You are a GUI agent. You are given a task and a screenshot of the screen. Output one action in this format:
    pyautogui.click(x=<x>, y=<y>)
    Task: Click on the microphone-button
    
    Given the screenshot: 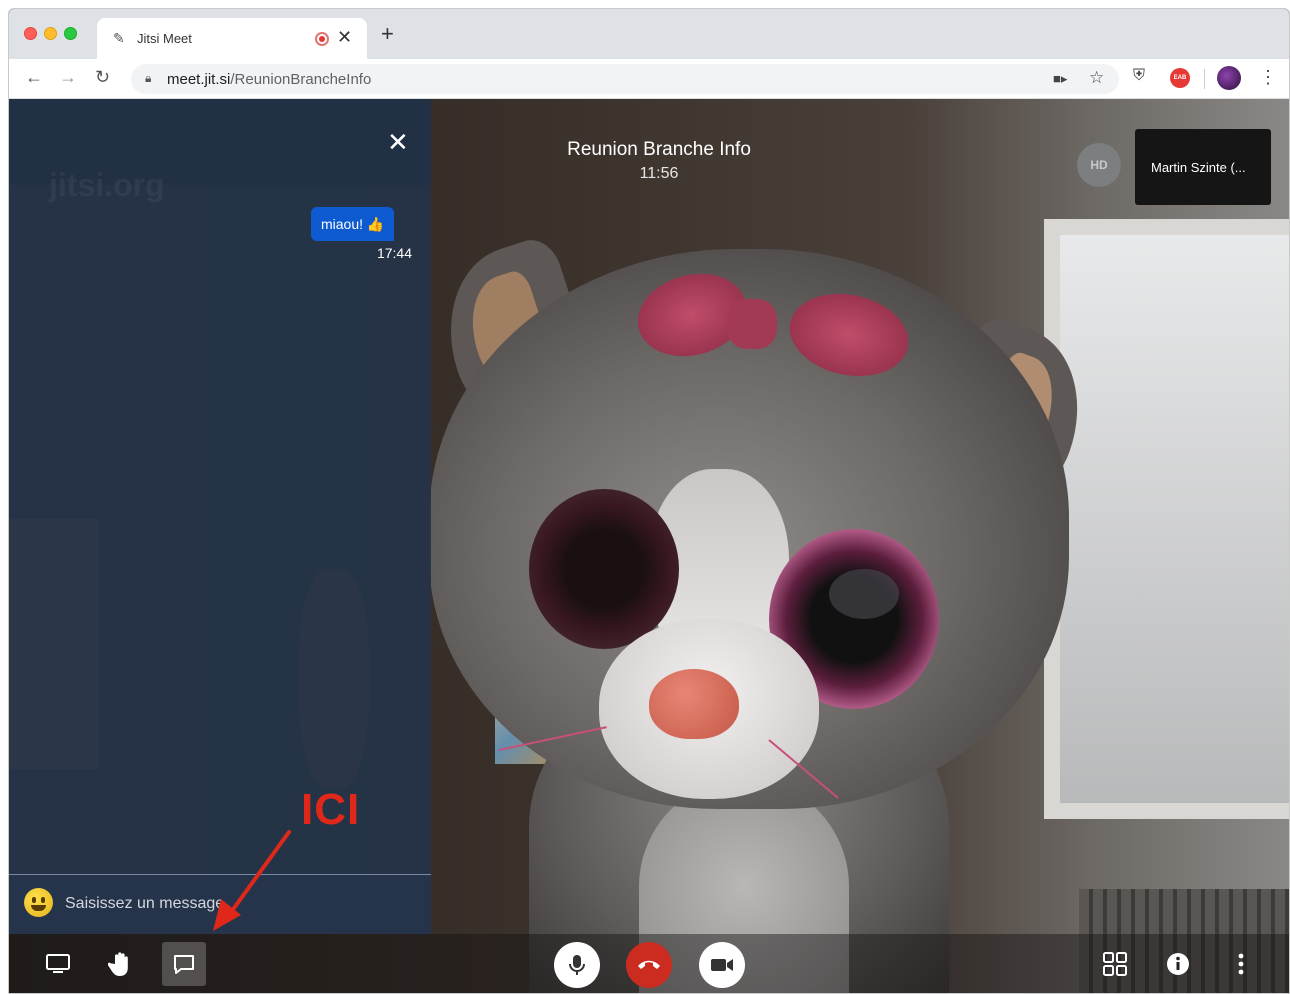 What is the action you would take?
    pyautogui.click(x=577, y=965)
    